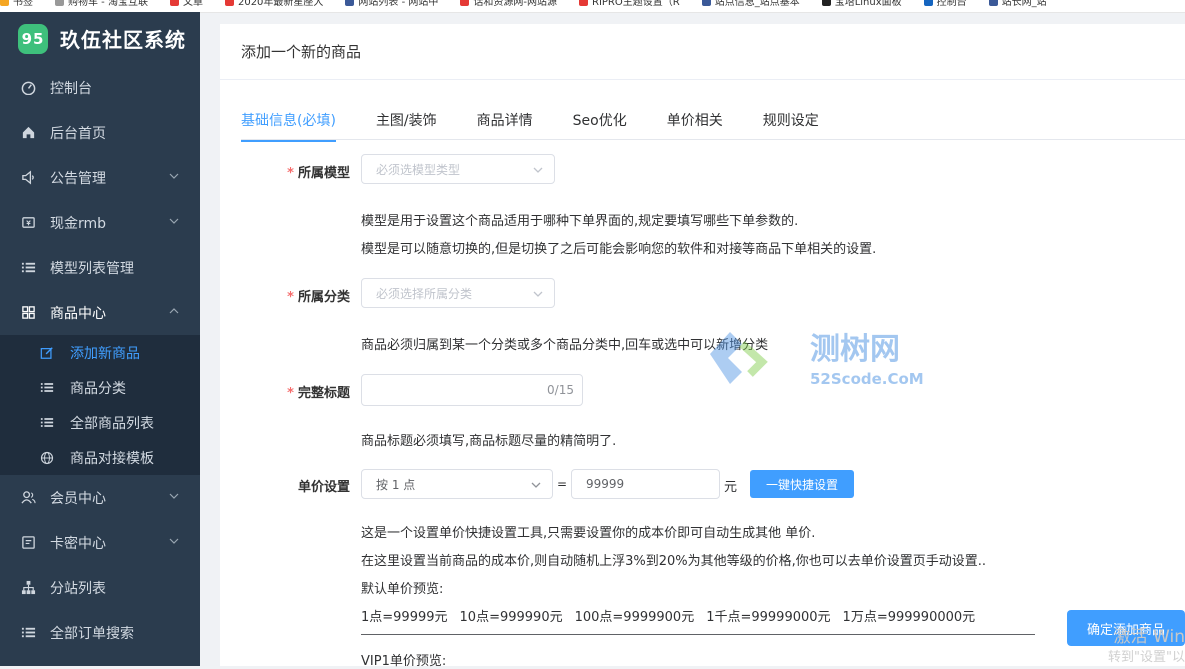 The height and width of the screenshot is (669, 1185). I want to click on sidebar-item: 模型列表管理, so click(100, 267).